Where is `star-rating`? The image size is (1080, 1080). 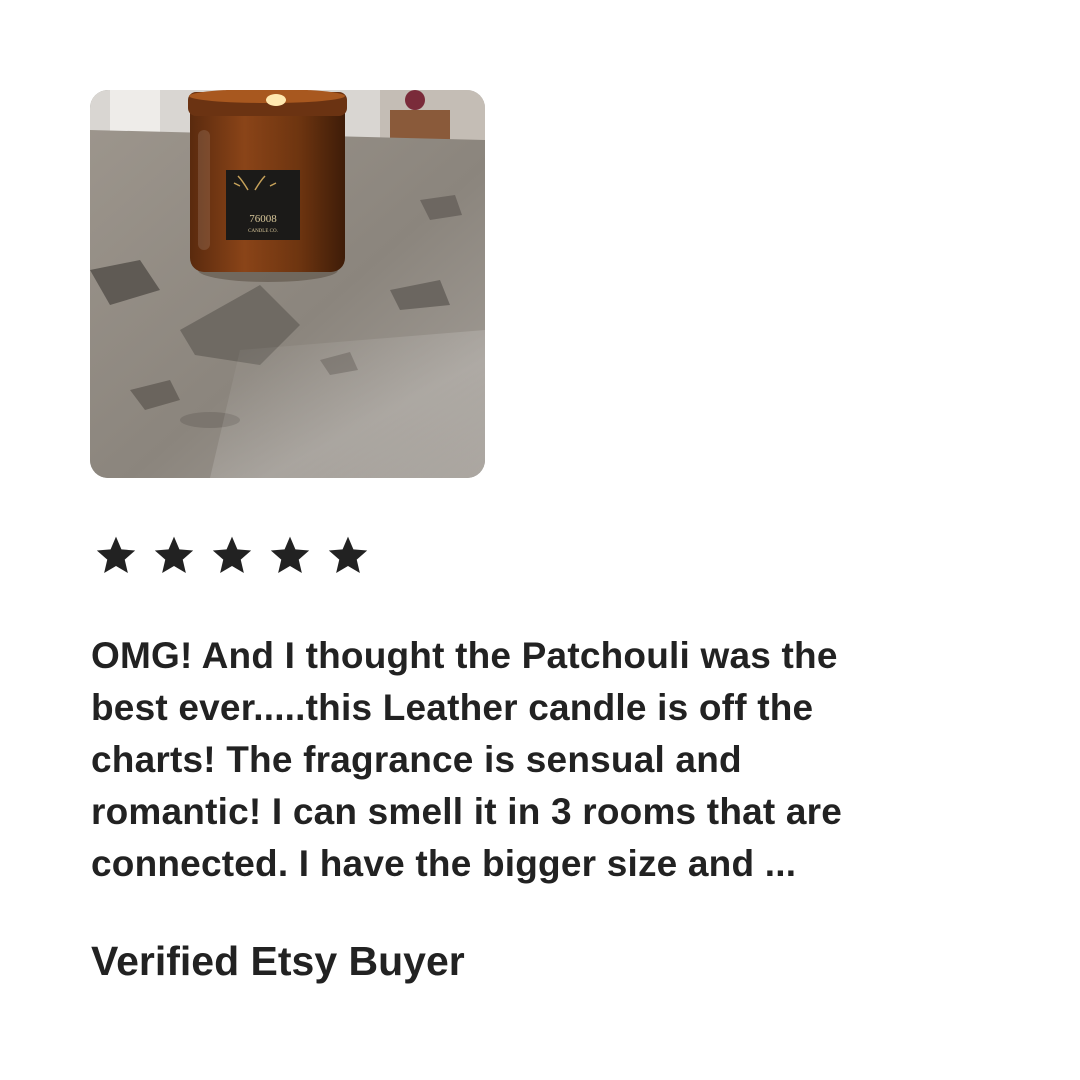 star-rating is located at coordinates (232, 555).